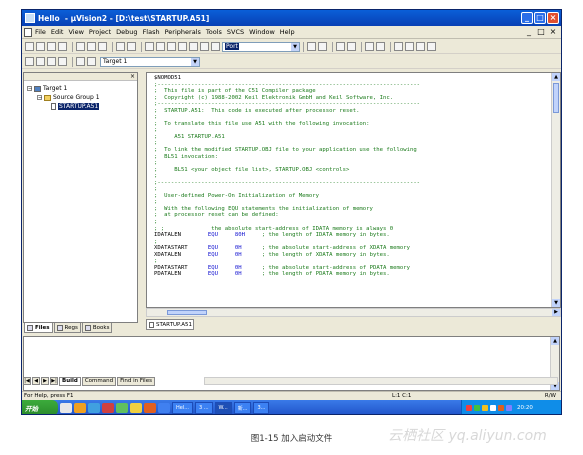 Image resolution: width=583 pixels, height=455 pixels. What do you see at coordinates (380, 46) in the screenshot?
I see `output-window-icon` at bounding box center [380, 46].